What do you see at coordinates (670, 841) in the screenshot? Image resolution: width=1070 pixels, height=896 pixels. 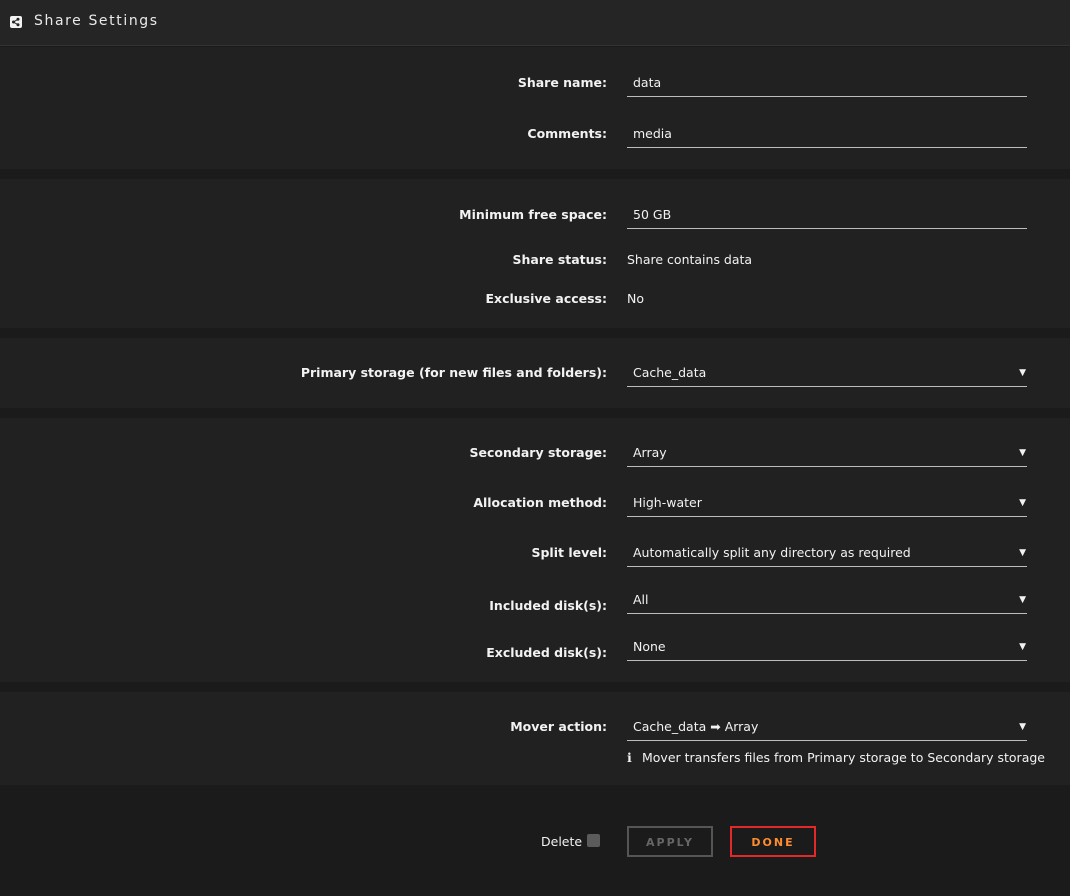 I see `apply-button: APPLY` at bounding box center [670, 841].